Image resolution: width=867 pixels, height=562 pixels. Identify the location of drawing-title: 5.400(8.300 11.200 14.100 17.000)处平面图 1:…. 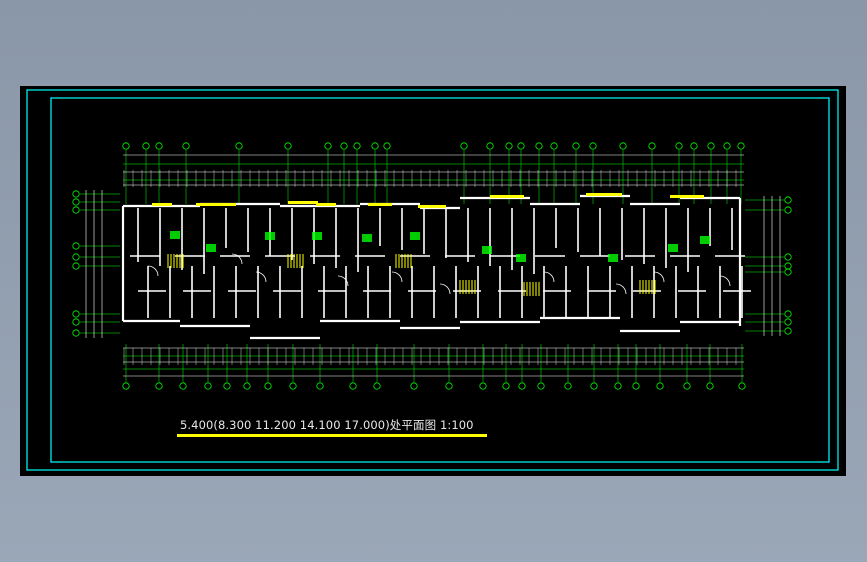
(327, 425).